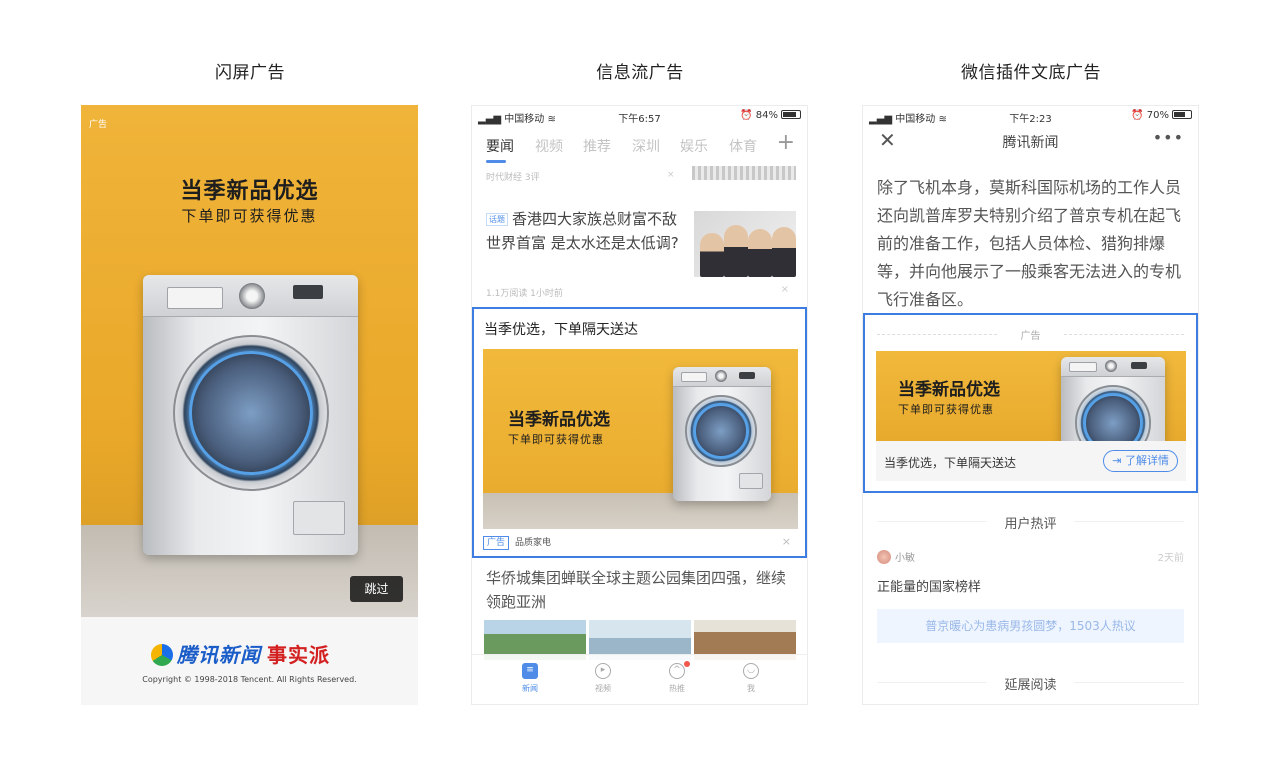 This screenshot has width=1280, height=766. I want to click on nav-me: ◡ 我, so click(751, 678).